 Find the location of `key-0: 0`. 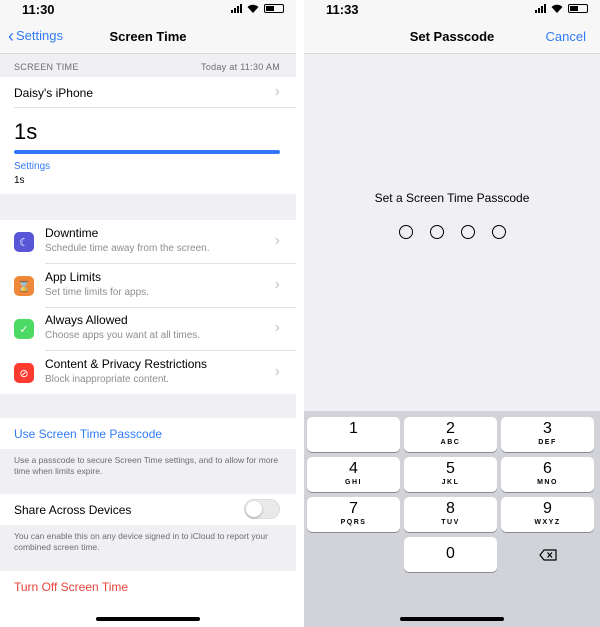

key-0: 0 is located at coordinates (450, 554).